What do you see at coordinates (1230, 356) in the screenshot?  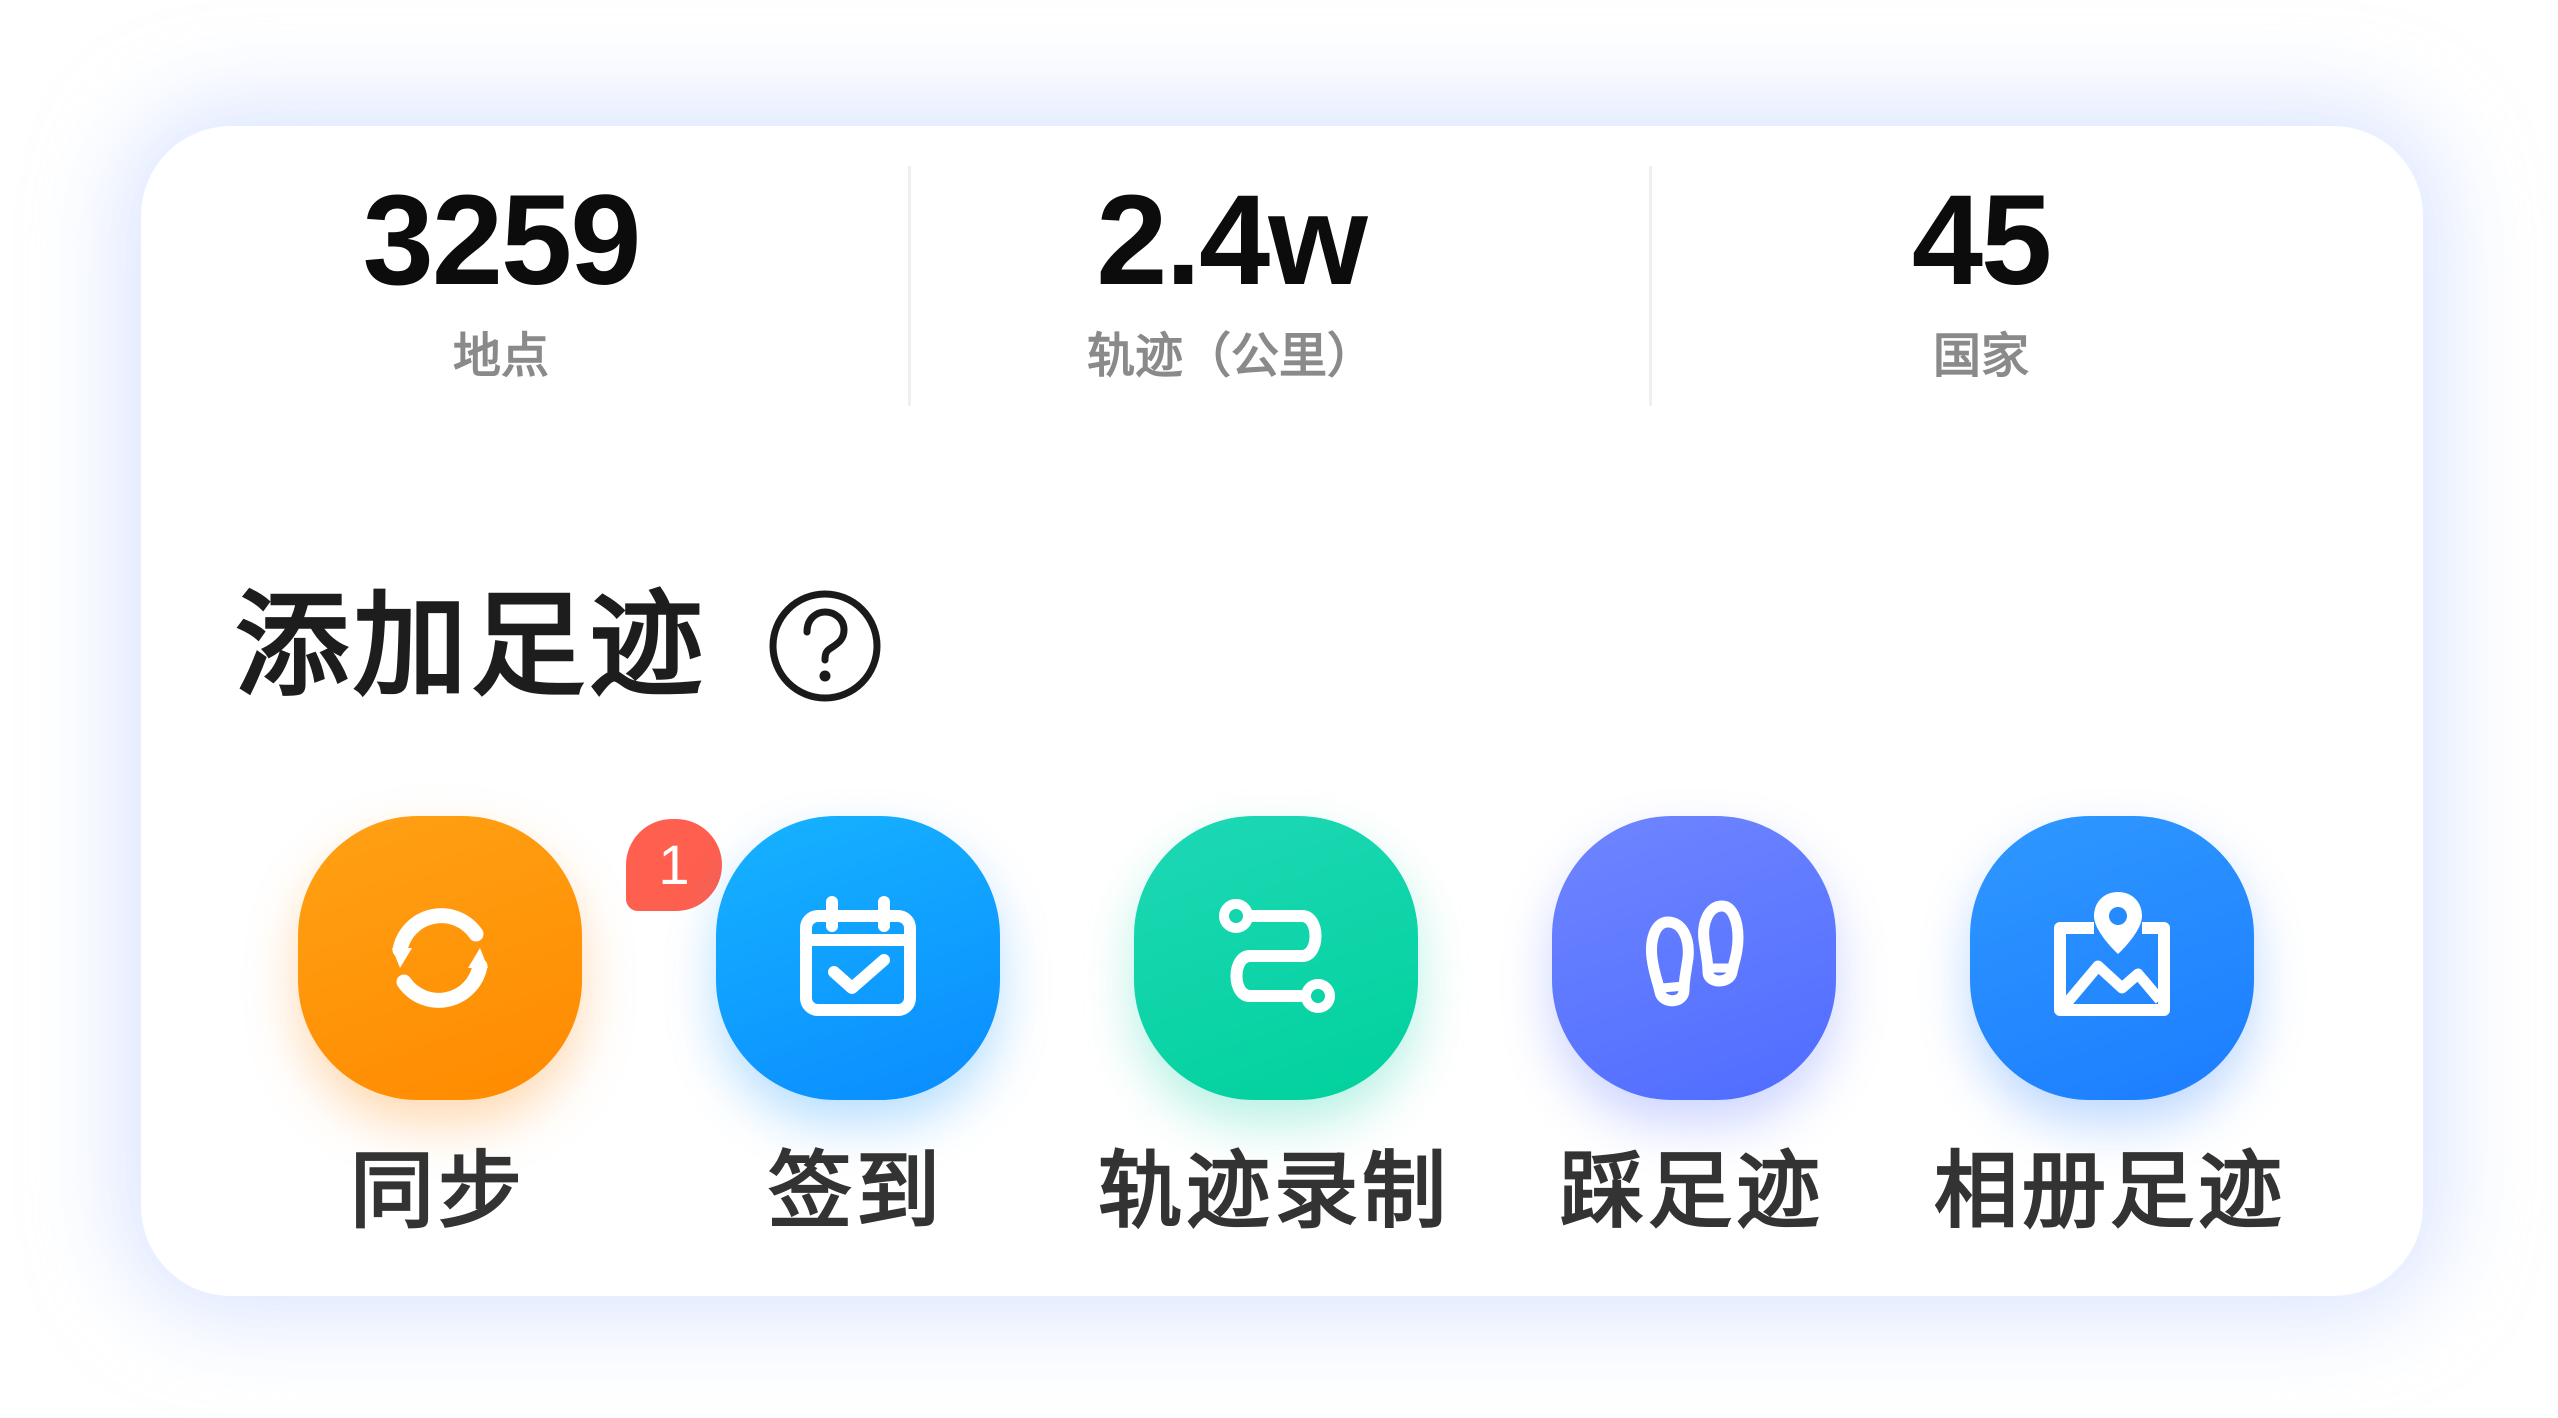 I see `stat-label: 轨迹（公里）` at bounding box center [1230, 356].